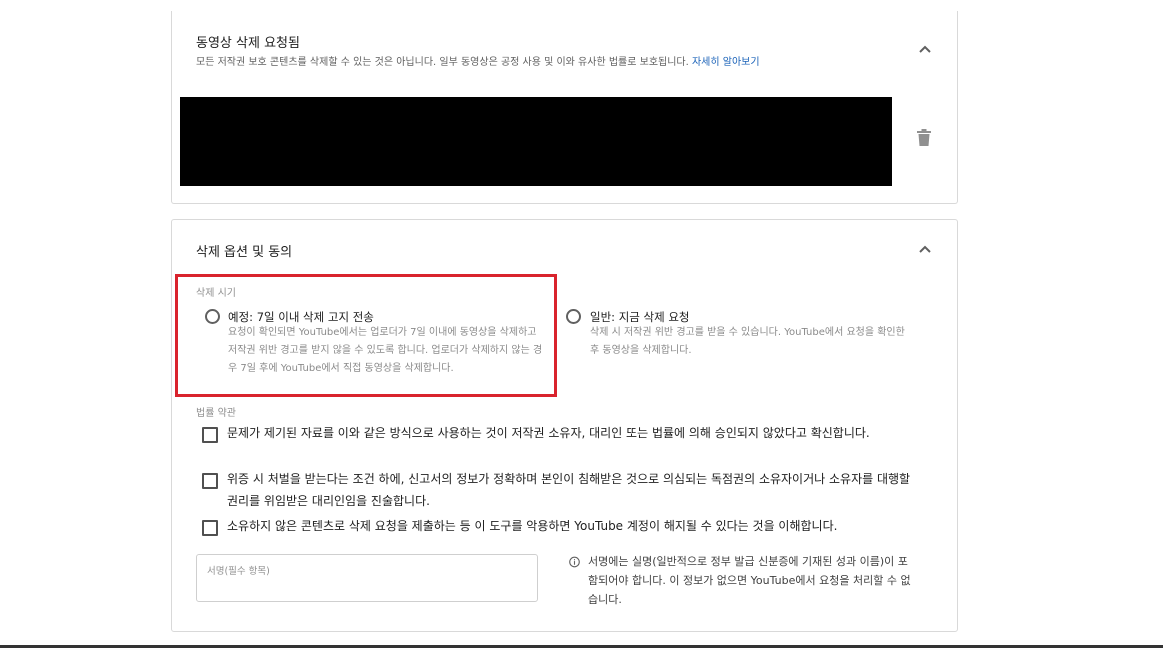 Image resolution: width=1163 pixels, height=648 pixels. What do you see at coordinates (726, 62) in the screenshot?
I see `learn-more-link: 자세히 알아보기` at bounding box center [726, 62].